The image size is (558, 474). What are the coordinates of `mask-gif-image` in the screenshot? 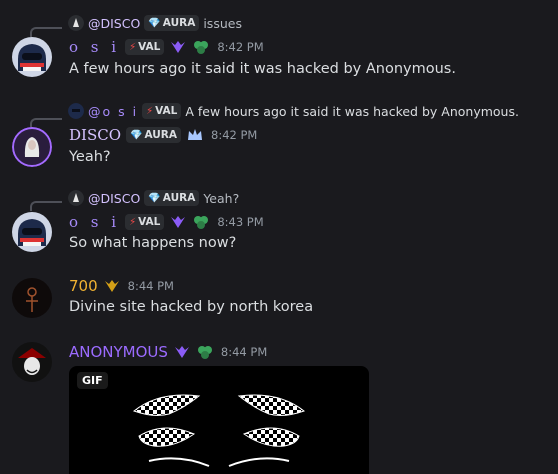 It's located at (219, 430).